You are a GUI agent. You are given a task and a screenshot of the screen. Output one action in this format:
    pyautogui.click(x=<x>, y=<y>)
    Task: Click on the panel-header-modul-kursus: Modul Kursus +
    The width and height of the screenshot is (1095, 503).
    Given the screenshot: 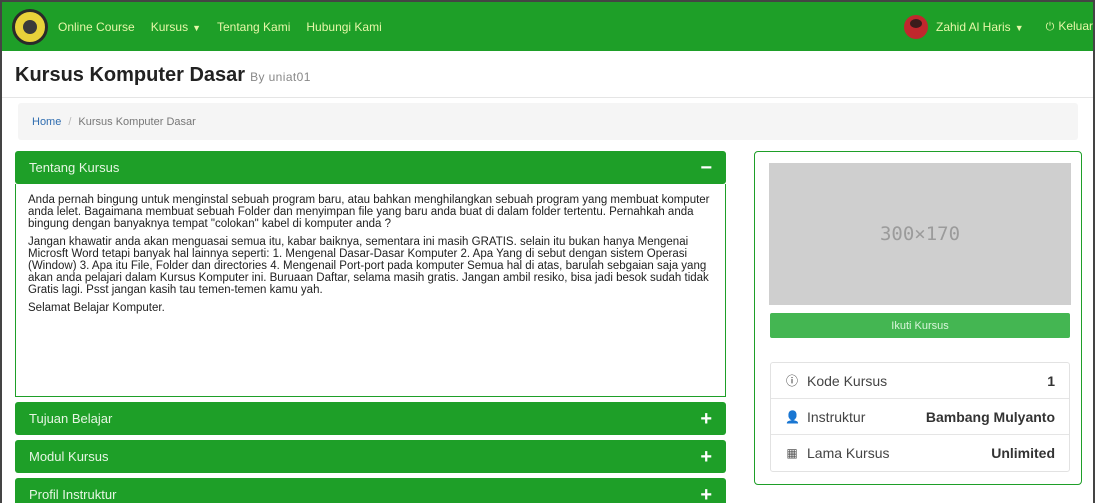 What is the action you would take?
    pyautogui.click(x=370, y=456)
    